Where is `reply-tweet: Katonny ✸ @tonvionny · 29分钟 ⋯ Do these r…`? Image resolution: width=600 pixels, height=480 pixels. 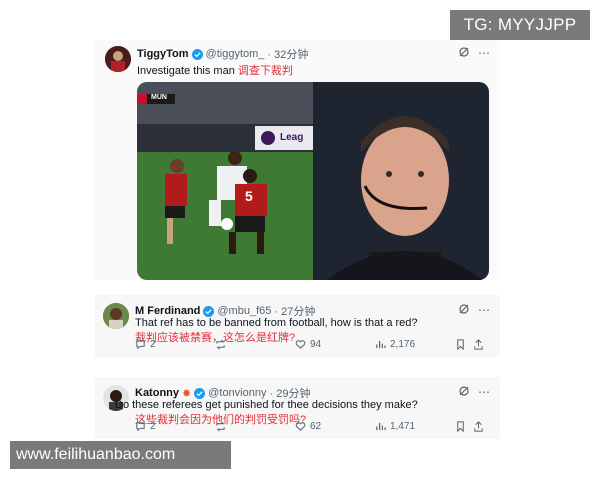 reply-tweet: Katonny ✸ @tonvionny · 29分钟 ⋯ Do these r… is located at coordinates (297, 408).